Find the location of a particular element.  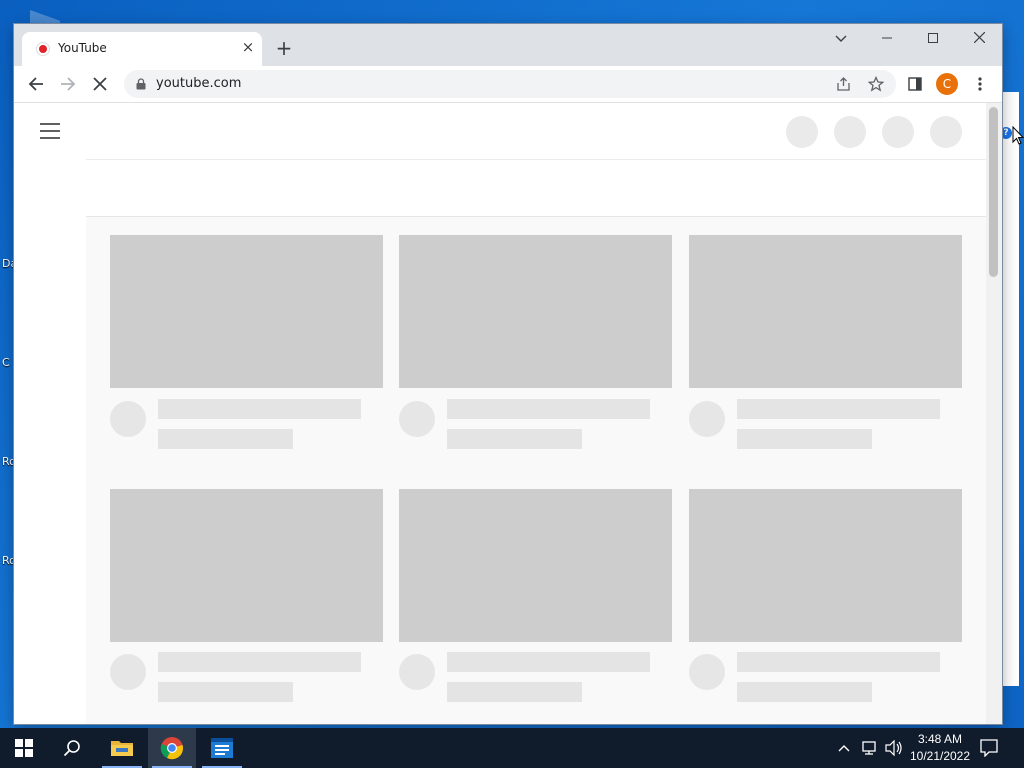

background-window is located at coordinates (1009, 389).